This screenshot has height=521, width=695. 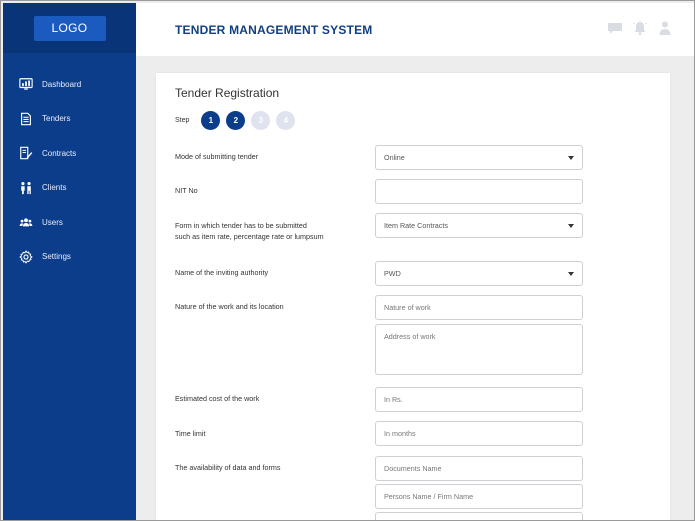 What do you see at coordinates (640, 28) in the screenshot?
I see `notification-bell-icon` at bounding box center [640, 28].